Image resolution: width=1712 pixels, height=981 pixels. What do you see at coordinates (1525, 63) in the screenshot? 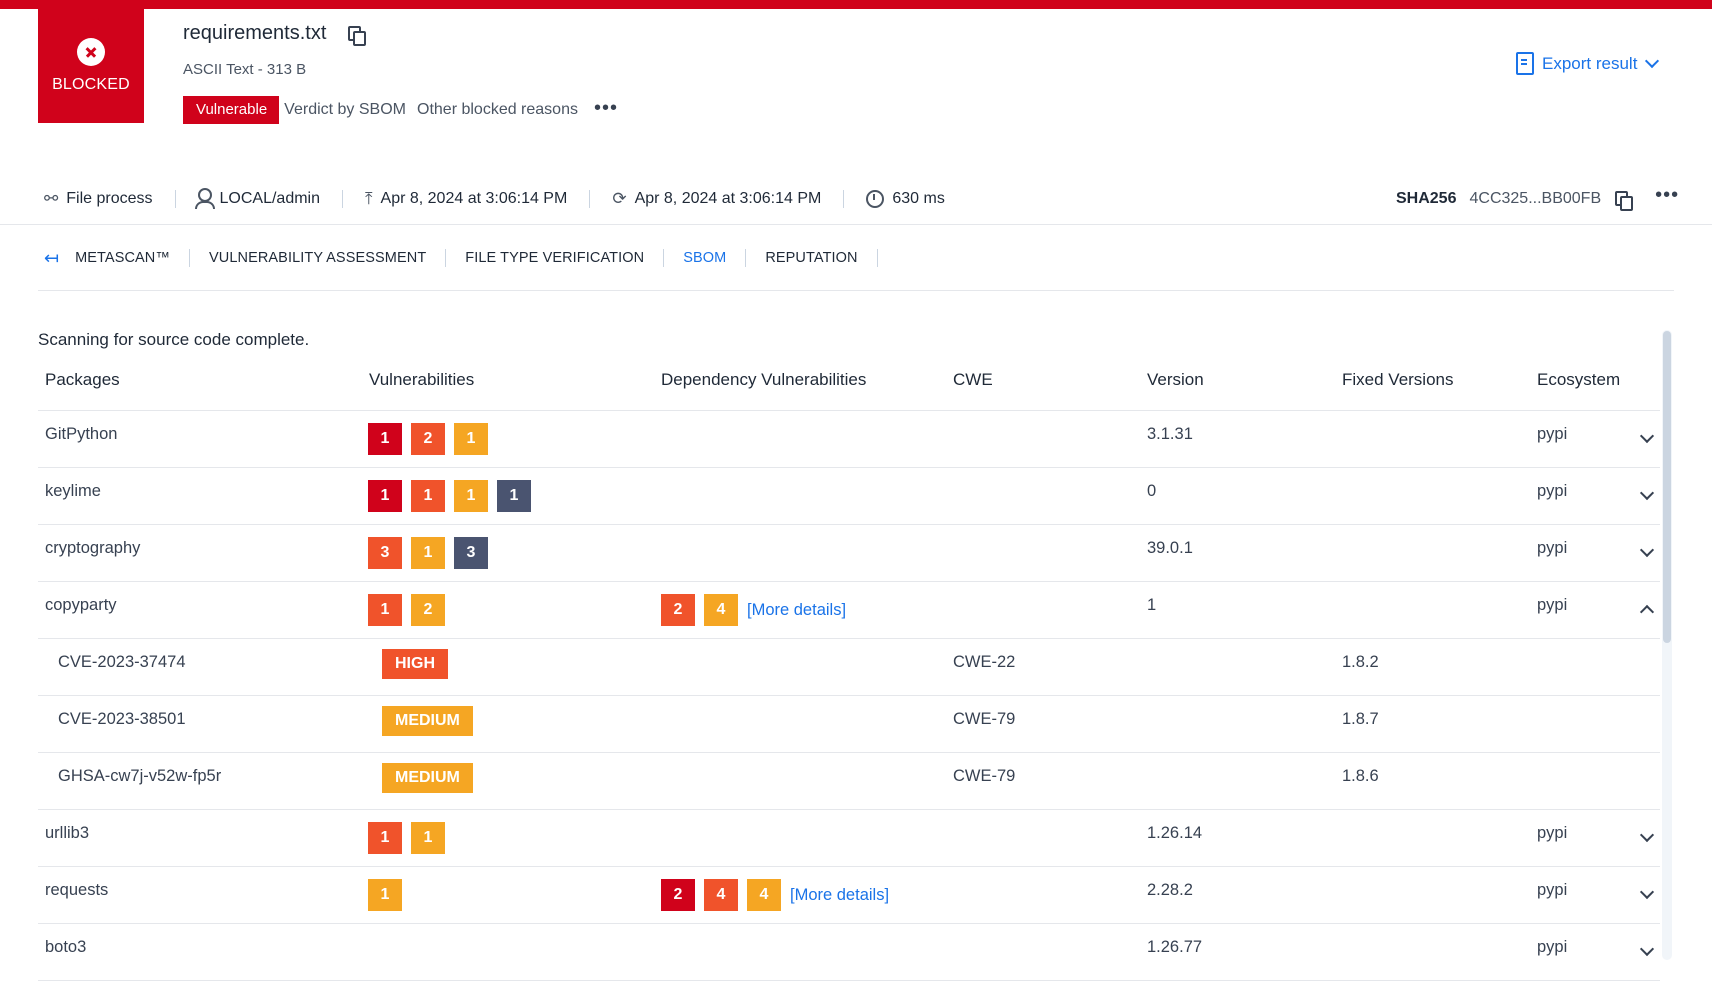
I see `export-file-icon` at bounding box center [1525, 63].